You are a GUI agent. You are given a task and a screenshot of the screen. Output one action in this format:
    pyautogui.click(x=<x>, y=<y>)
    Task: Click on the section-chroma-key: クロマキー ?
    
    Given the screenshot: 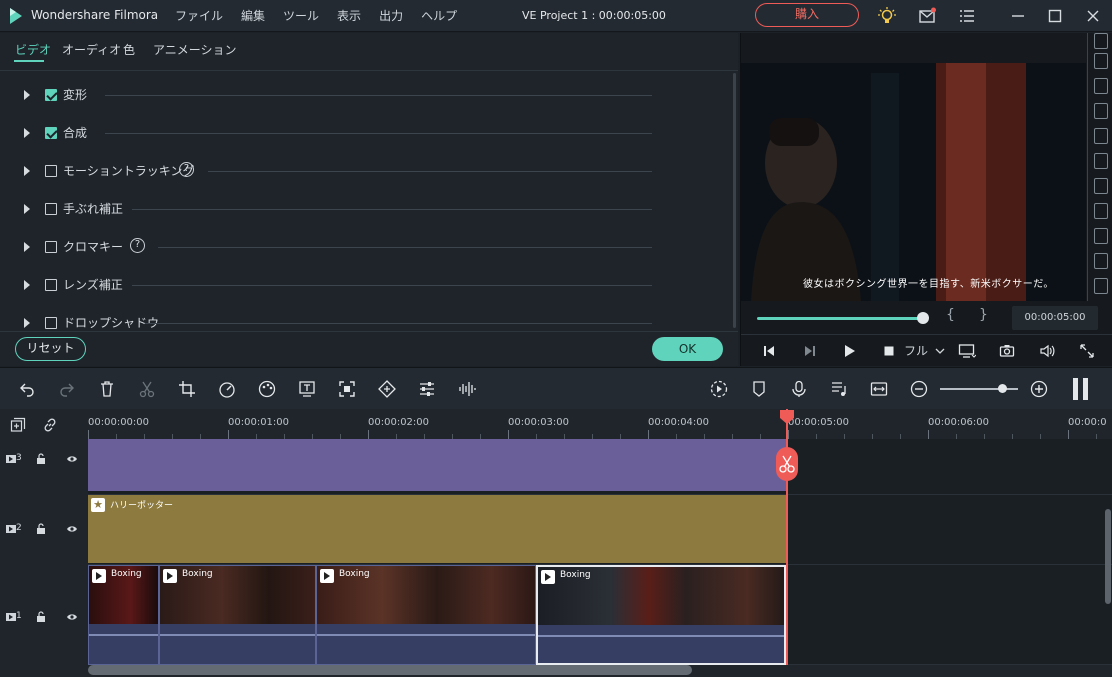 What is the action you would take?
    pyautogui.click(x=350, y=248)
    